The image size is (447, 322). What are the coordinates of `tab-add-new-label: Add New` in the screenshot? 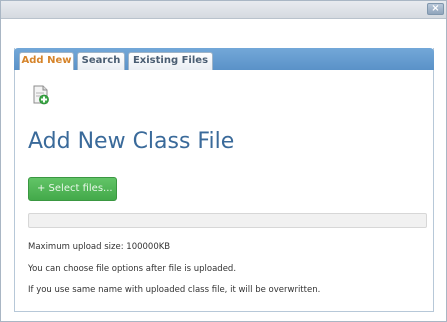 It's located at (46, 60).